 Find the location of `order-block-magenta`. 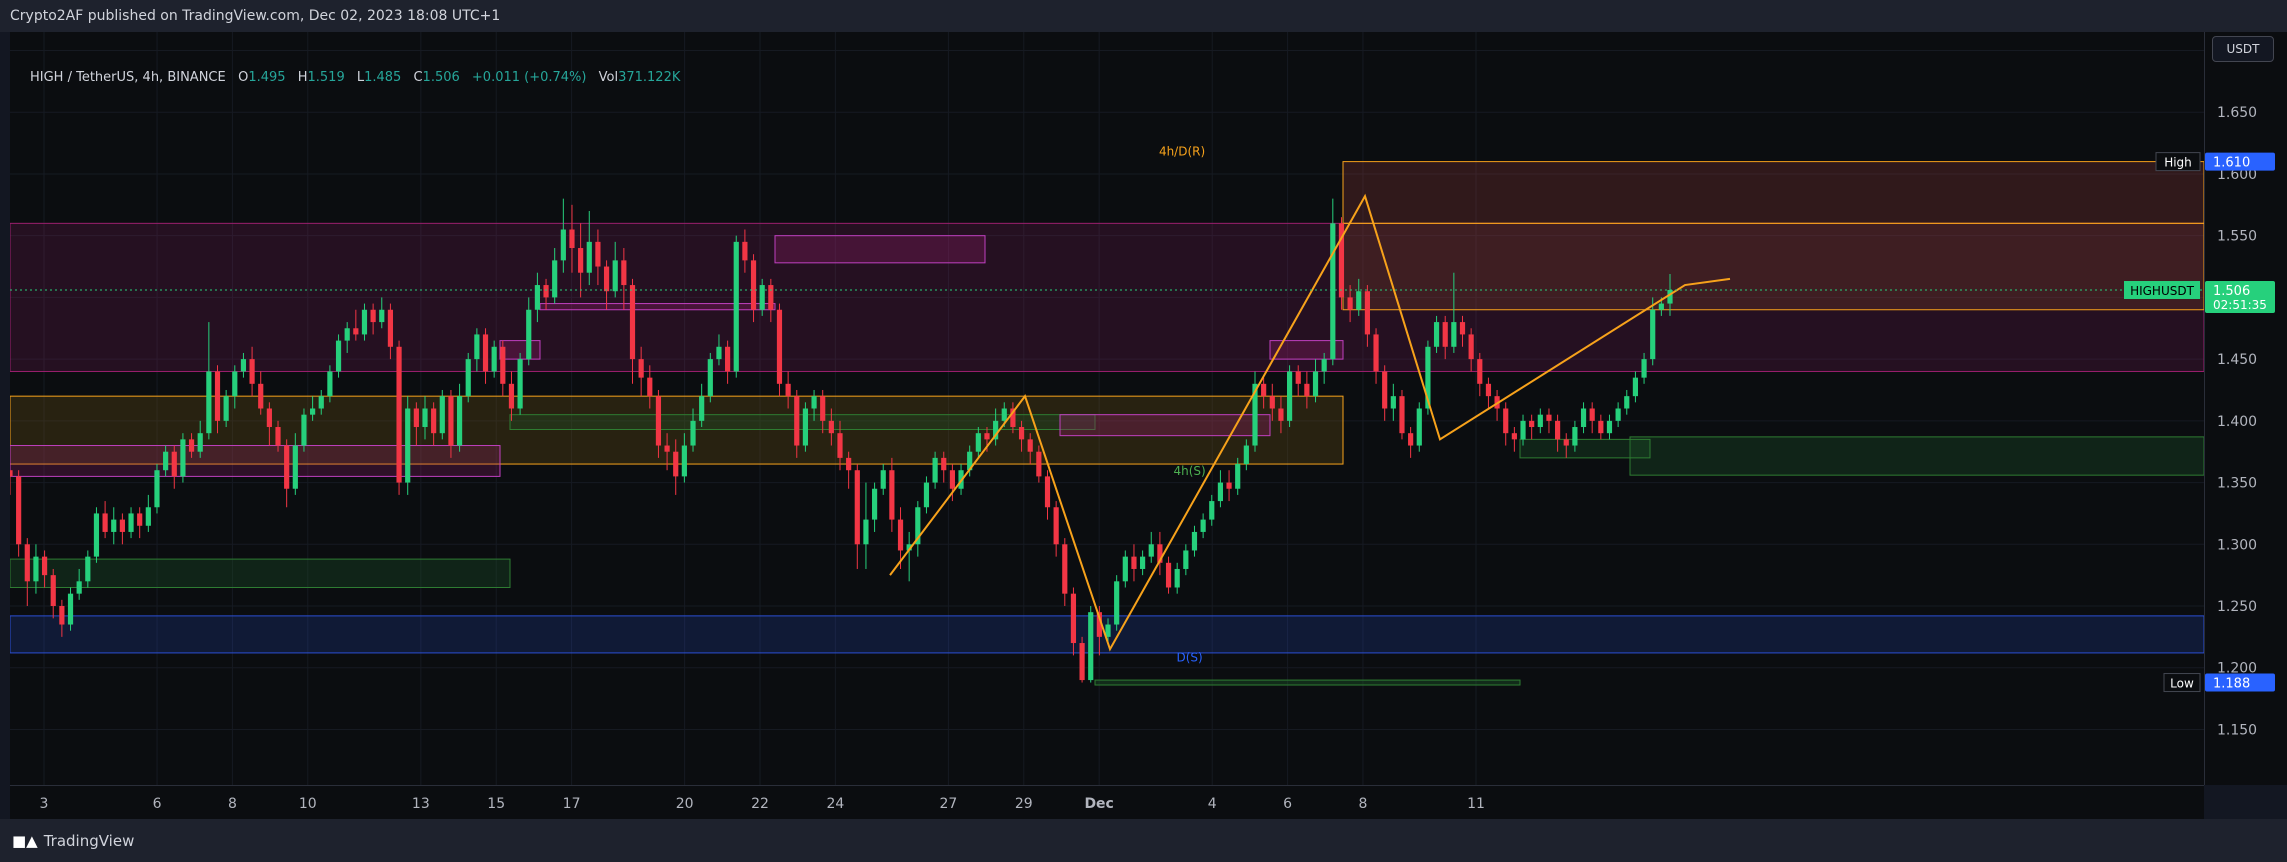

order-block-magenta is located at coordinates (255, 461).